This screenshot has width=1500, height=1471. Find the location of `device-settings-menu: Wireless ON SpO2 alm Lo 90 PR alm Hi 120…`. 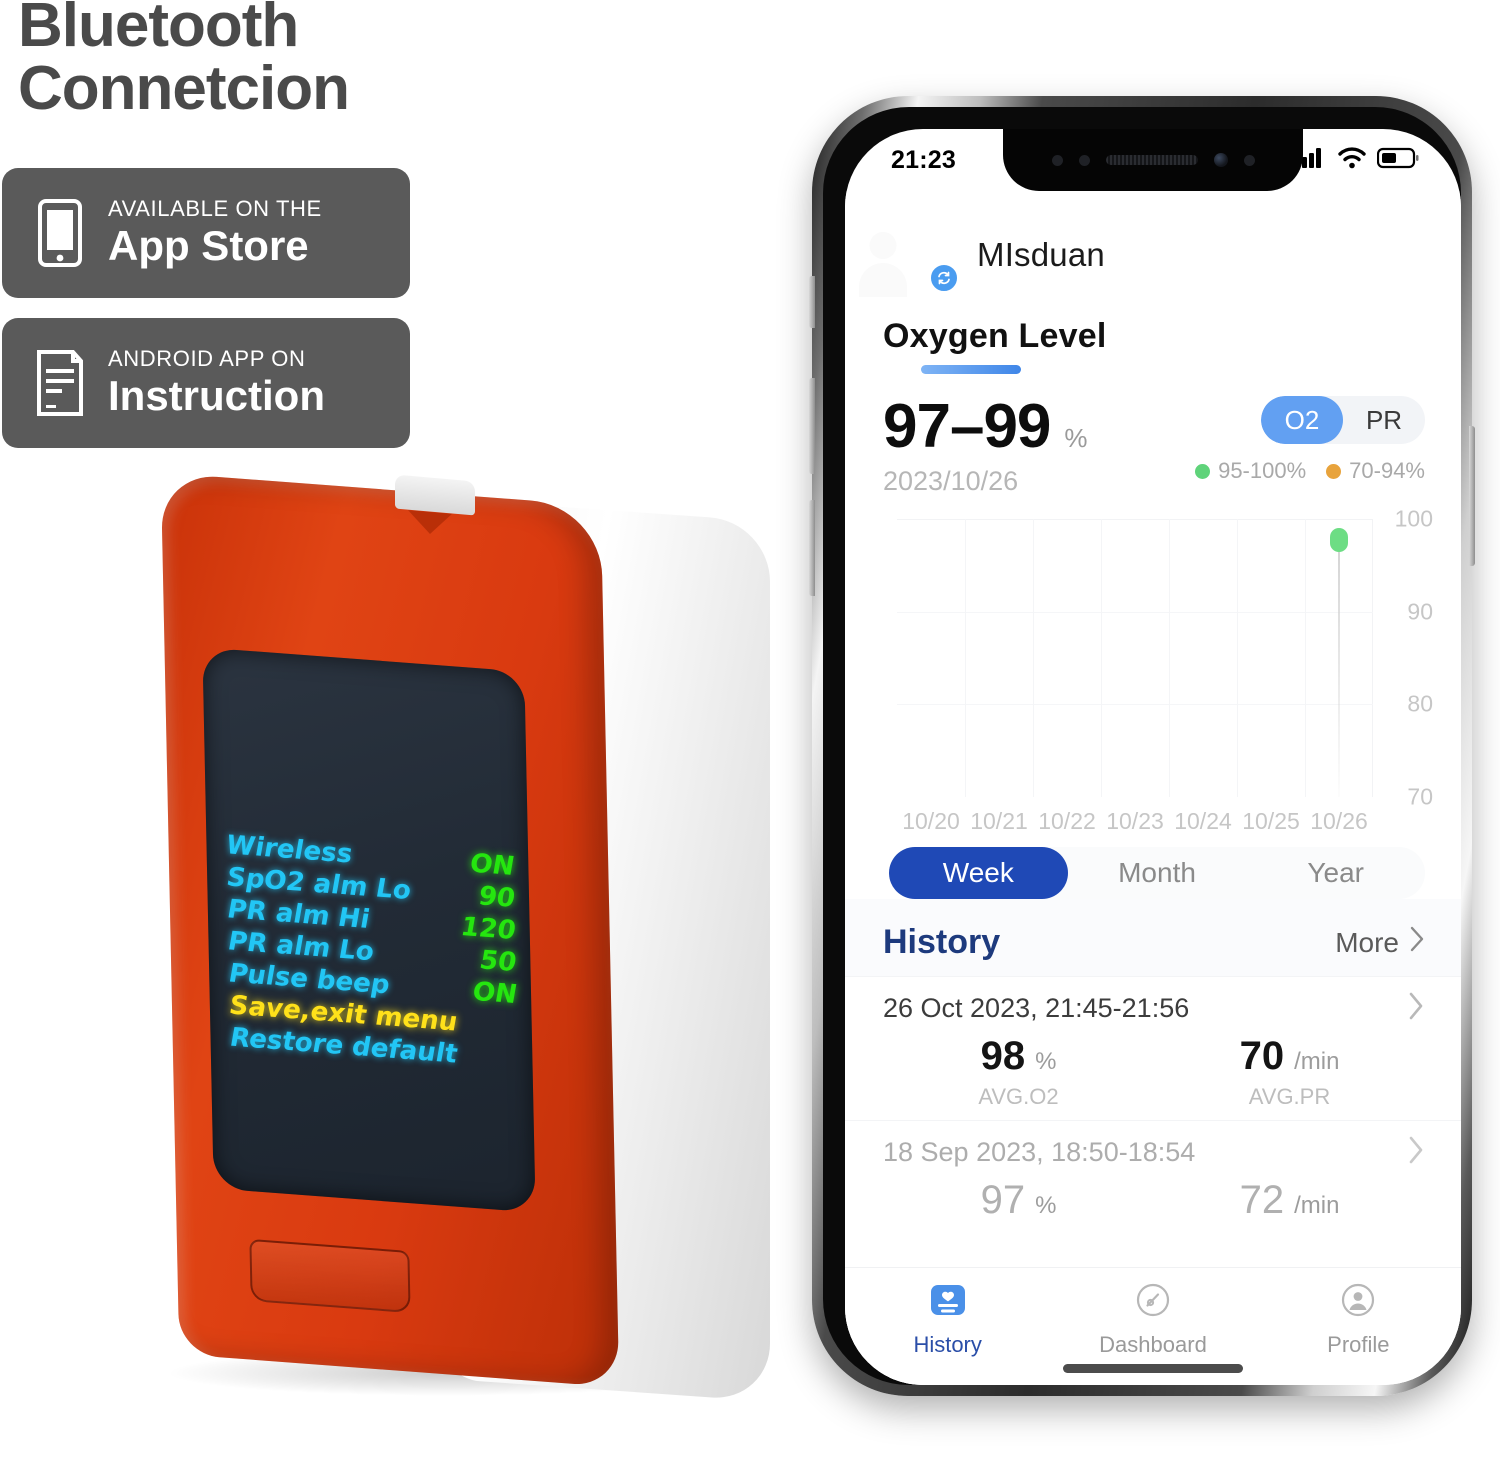

device-settings-menu: Wireless ON SpO2 alm Lo 90 PR alm Hi 120… is located at coordinates (370, 951).